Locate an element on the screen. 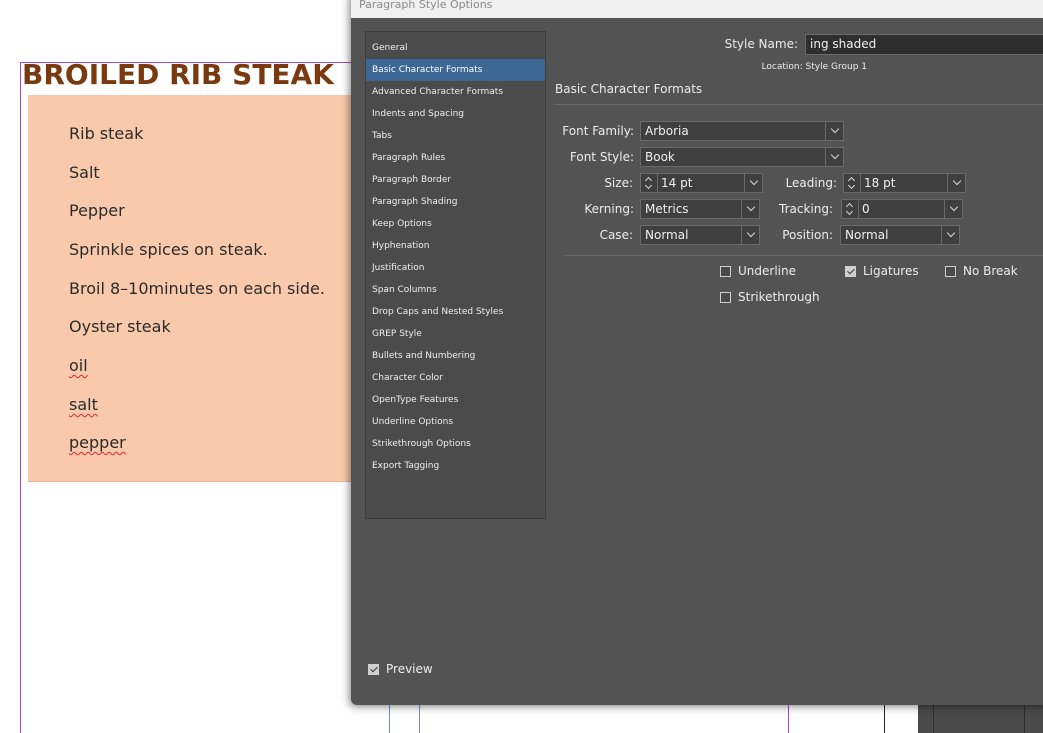 The height and width of the screenshot is (733, 1043). font-style-dropdown: Book is located at coordinates (742, 157).